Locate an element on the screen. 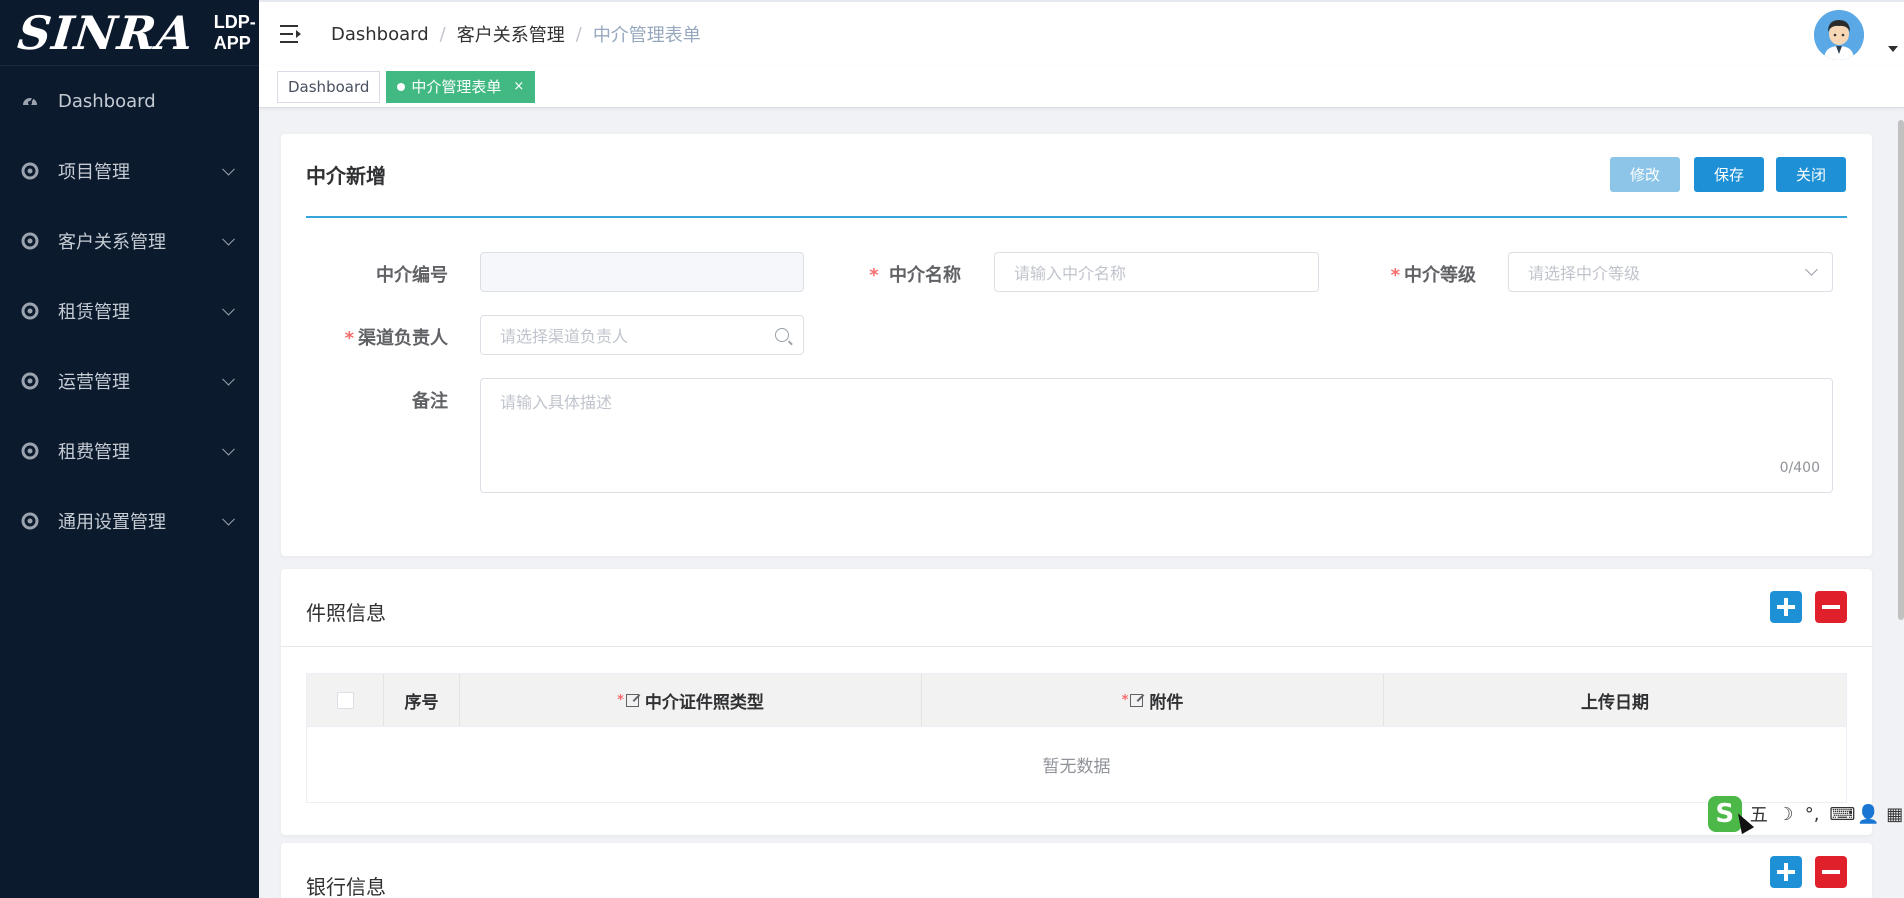  license-table: 序号 * 中介证件照类型 * 附件 上传日期 暂无数据 is located at coordinates (1076, 738).